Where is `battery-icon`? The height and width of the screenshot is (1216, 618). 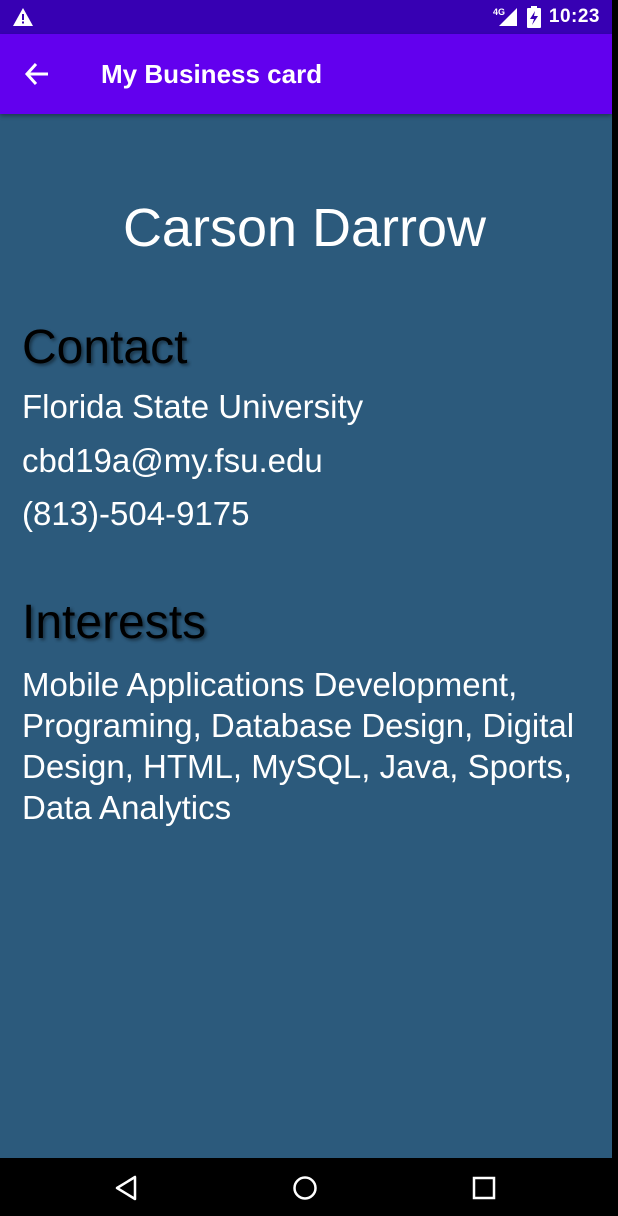 battery-icon is located at coordinates (533, 17).